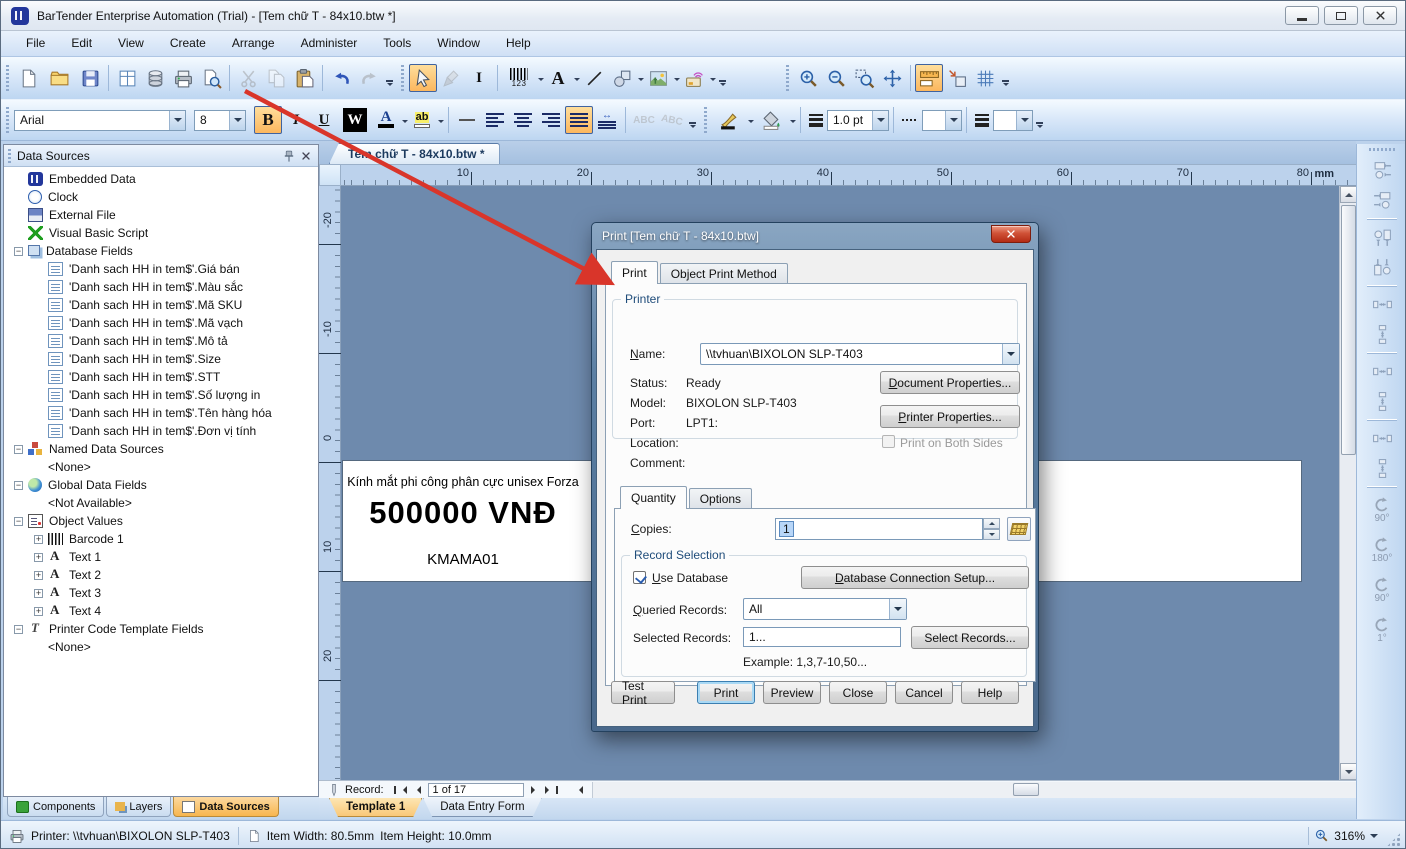 The height and width of the screenshot is (849, 1406). I want to click on tree-expander: −, so click(18, 521).